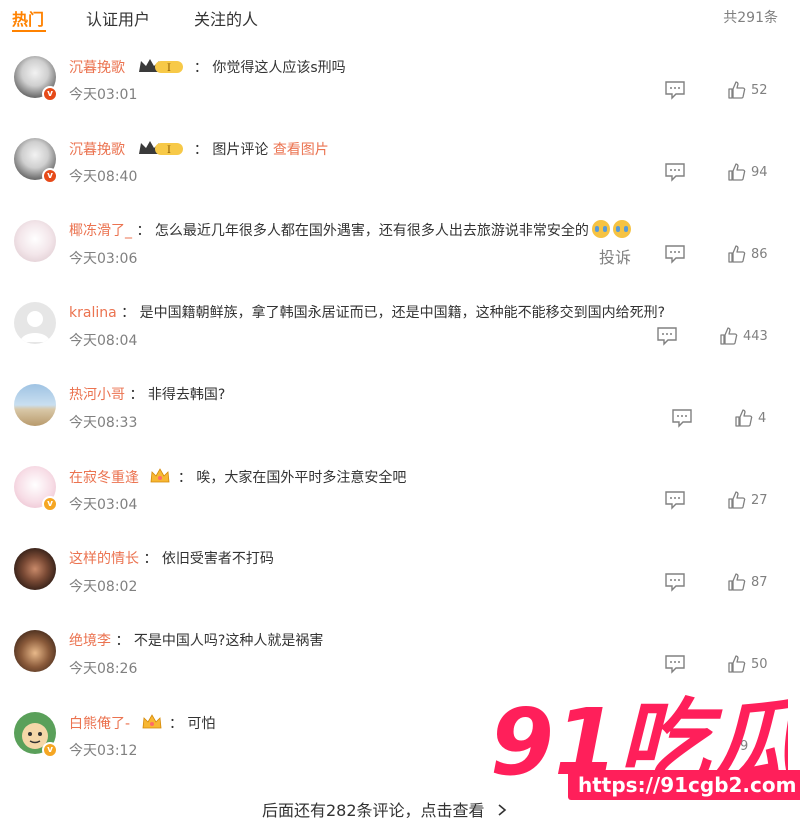  I want to click on view-more-comments-link: 后面还有282条评论，点击查看, so click(385, 809).